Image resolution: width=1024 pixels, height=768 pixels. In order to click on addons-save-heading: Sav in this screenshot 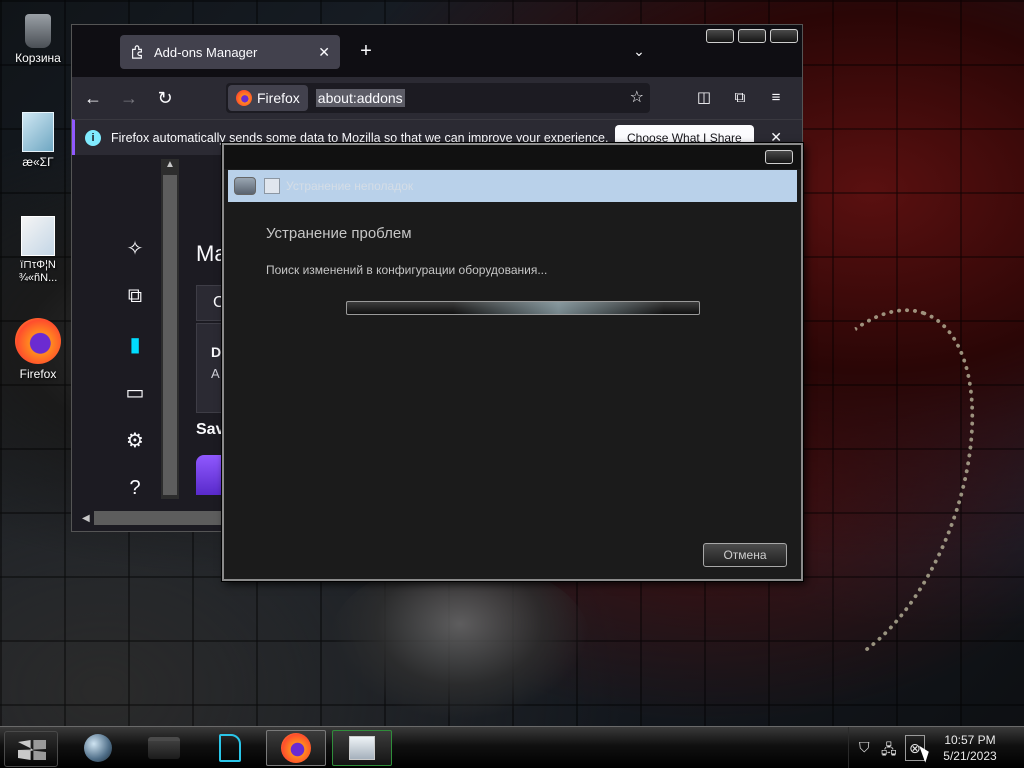, I will do `click(210, 429)`.